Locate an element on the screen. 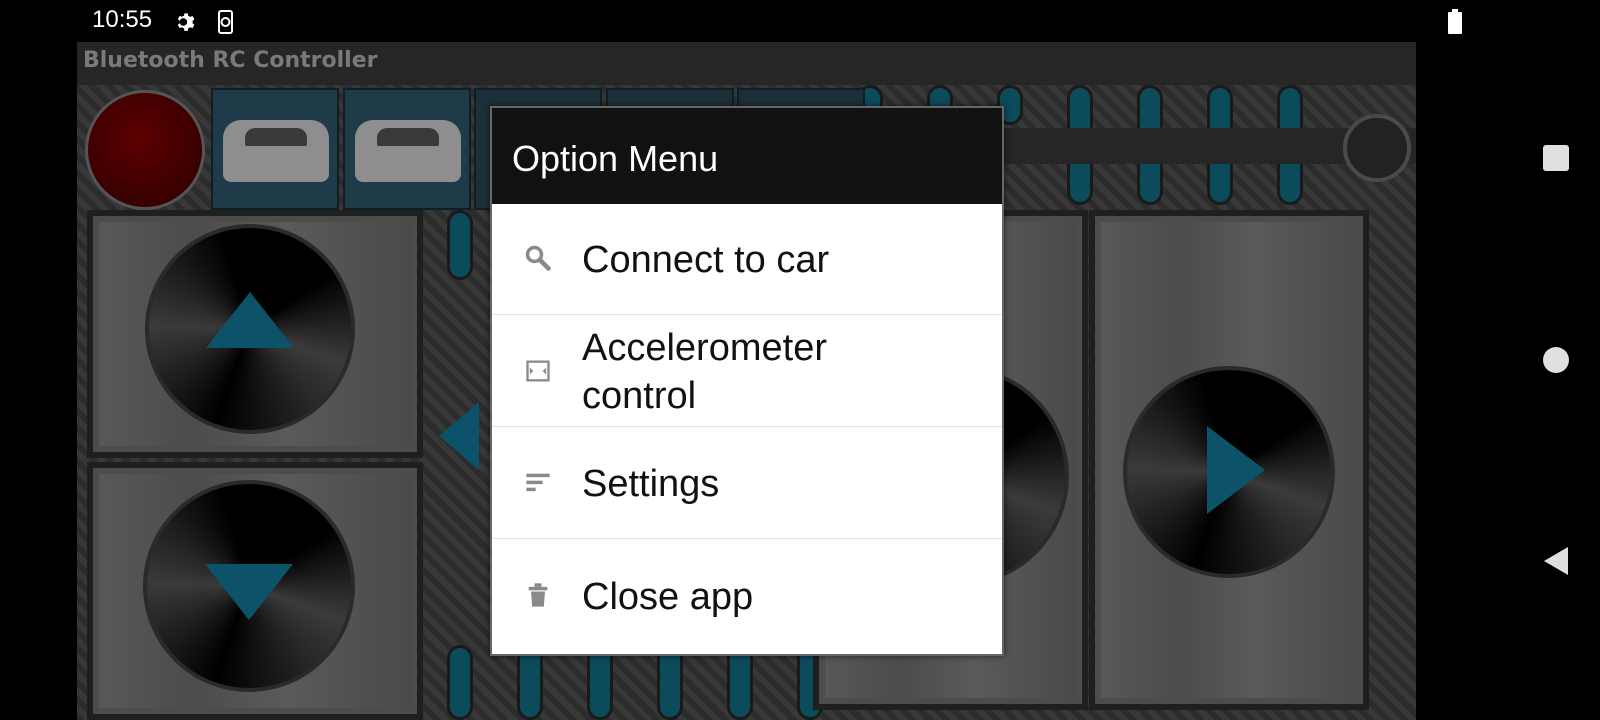  app-title-bar: Bluetooth RC Controller is located at coordinates (746, 63).